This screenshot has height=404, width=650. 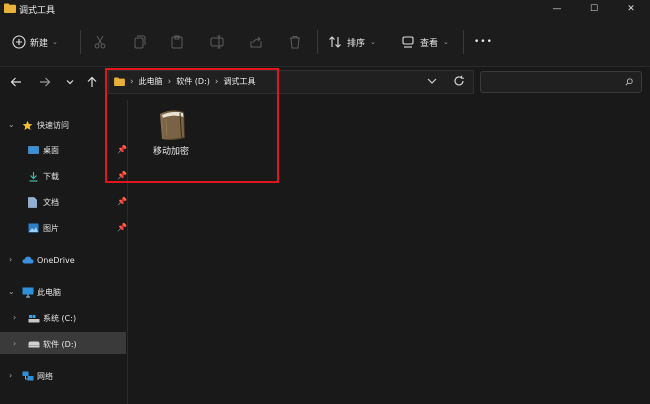 What do you see at coordinates (53, 125) in the screenshot?
I see `sidebar-item-label: 快速访问` at bounding box center [53, 125].